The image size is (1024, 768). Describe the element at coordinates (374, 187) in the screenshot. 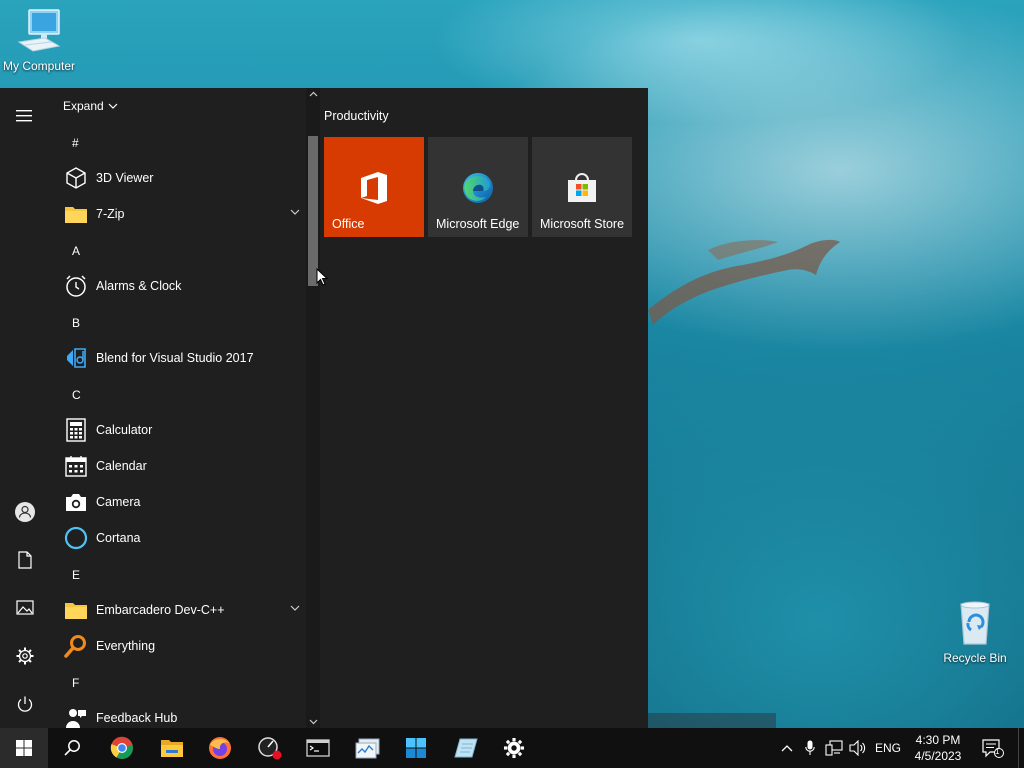

I see `tile-office: Office` at that location.